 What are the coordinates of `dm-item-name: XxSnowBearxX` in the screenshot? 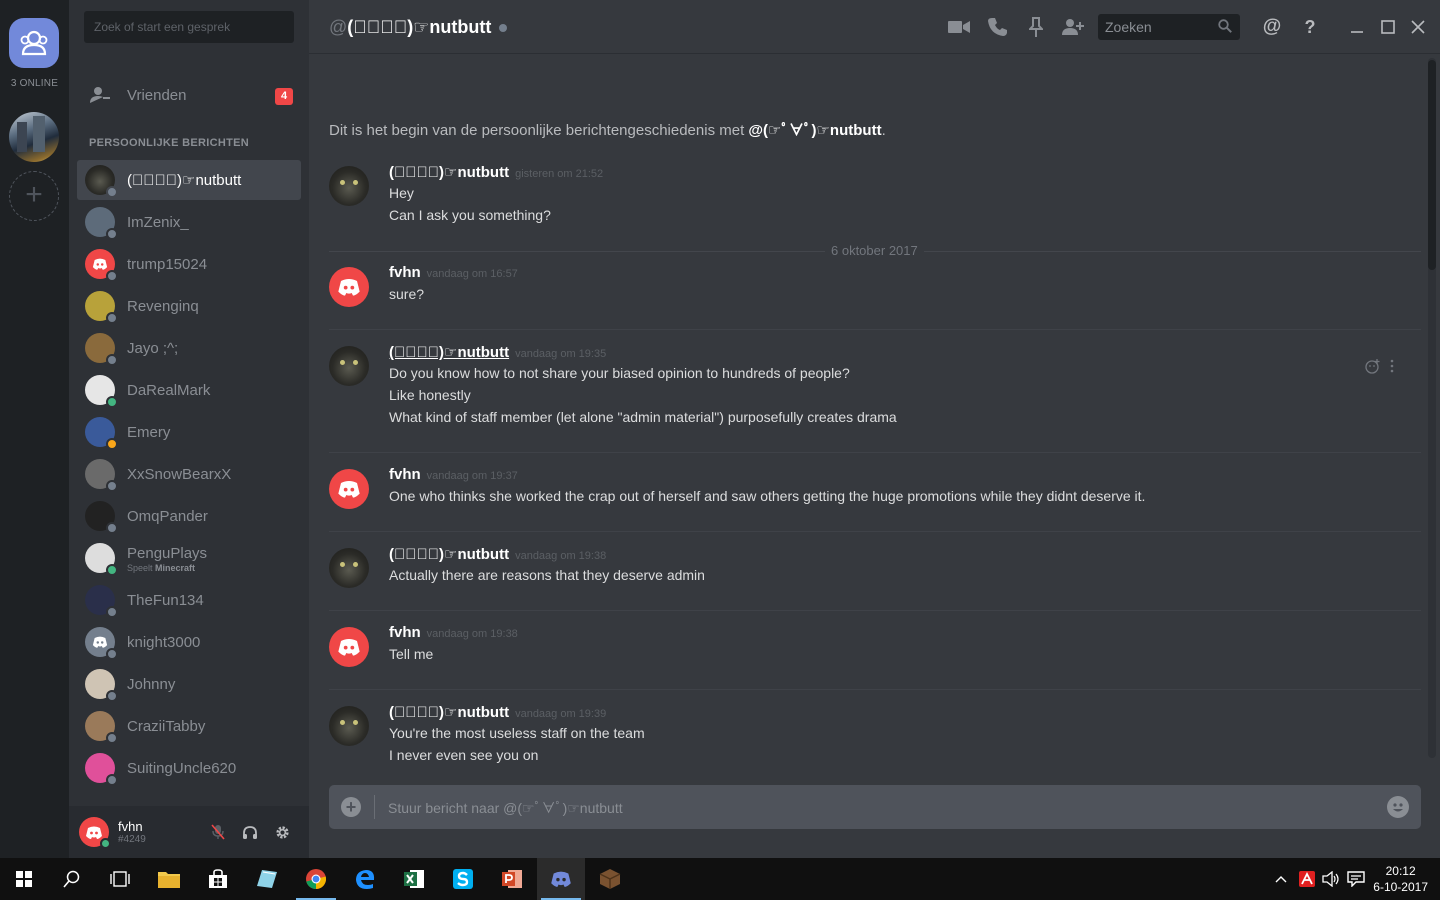 It's located at (179, 474).